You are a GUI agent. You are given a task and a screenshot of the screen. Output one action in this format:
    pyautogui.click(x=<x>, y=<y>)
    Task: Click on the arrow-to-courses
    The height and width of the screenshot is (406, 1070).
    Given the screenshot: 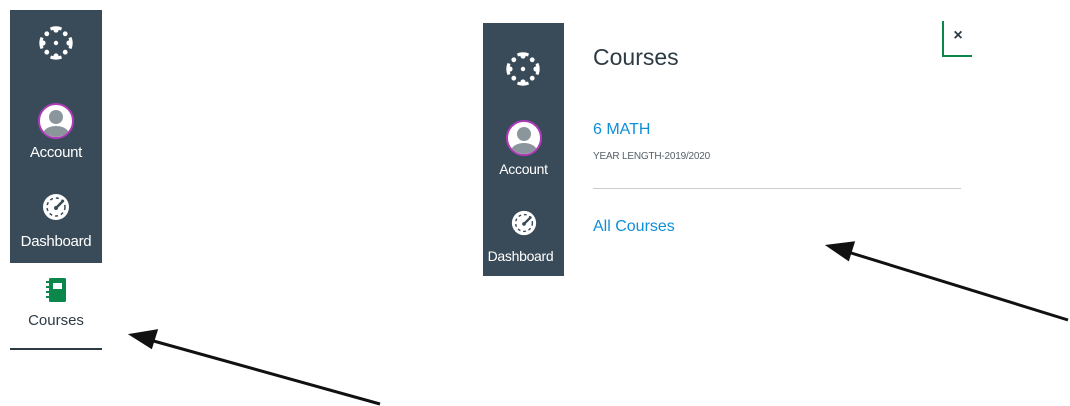 What is the action you would take?
    pyautogui.click(x=265, y=372)
    